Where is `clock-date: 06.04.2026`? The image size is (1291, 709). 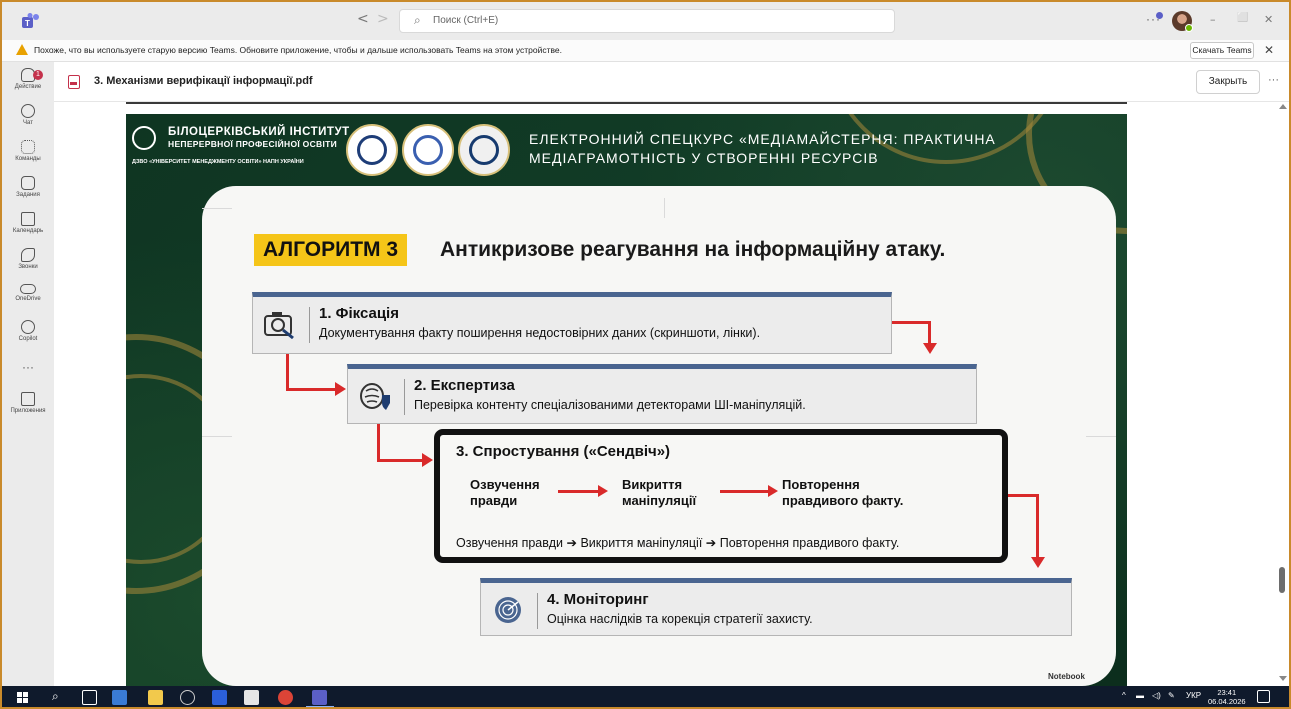 clock-date: 06.04.2026 is located at coordinates (1227, 701).